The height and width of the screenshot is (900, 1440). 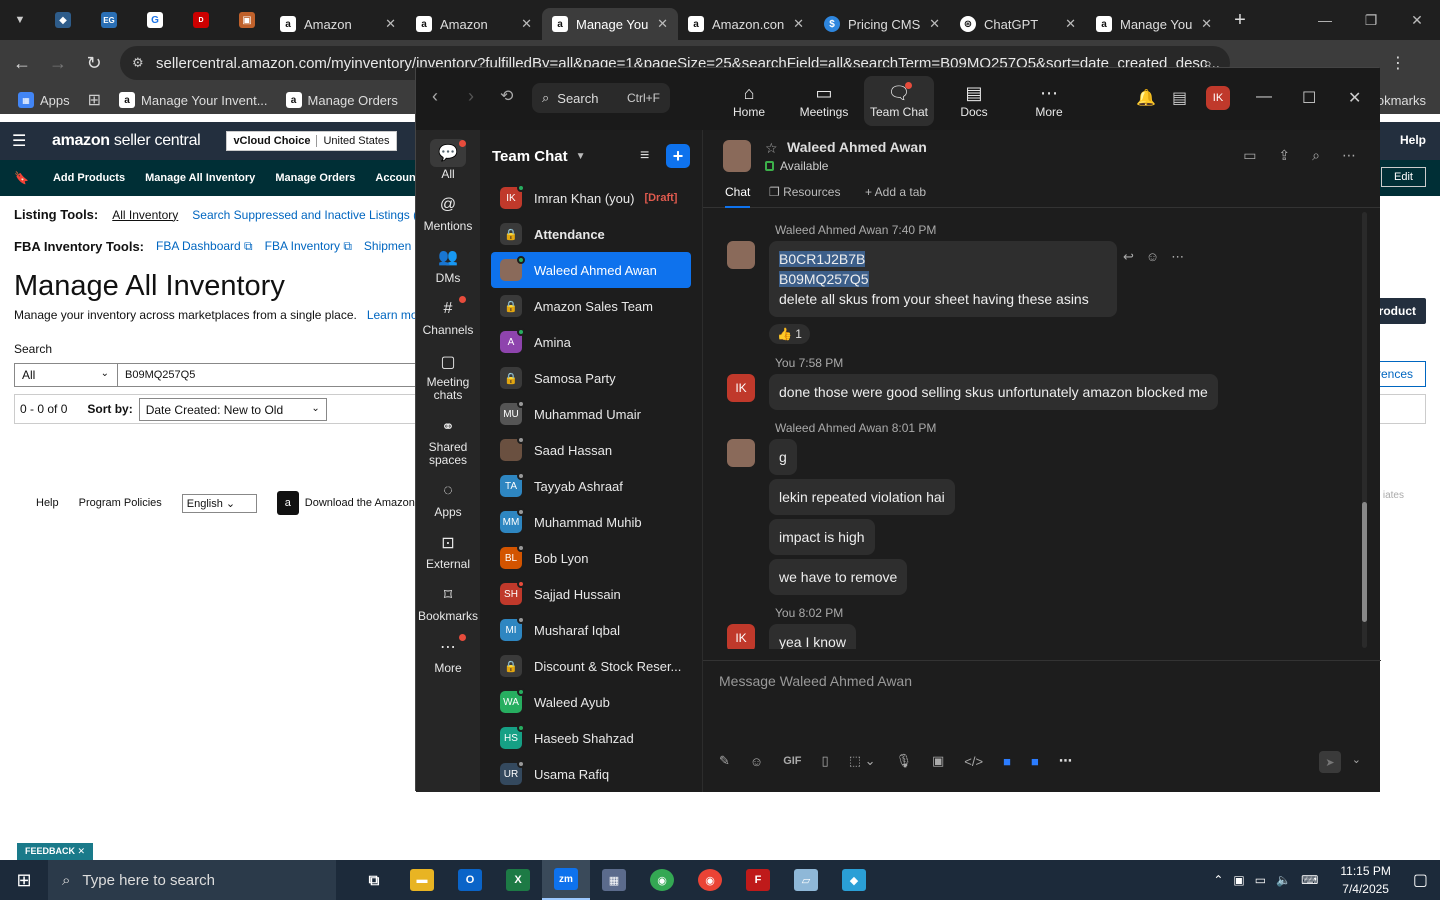 What do you see at coordinates (308, 246) in the screenshot?
I see `fba-inventory-link: FBA Inventory ⧉` at bounding box center [308, 246].